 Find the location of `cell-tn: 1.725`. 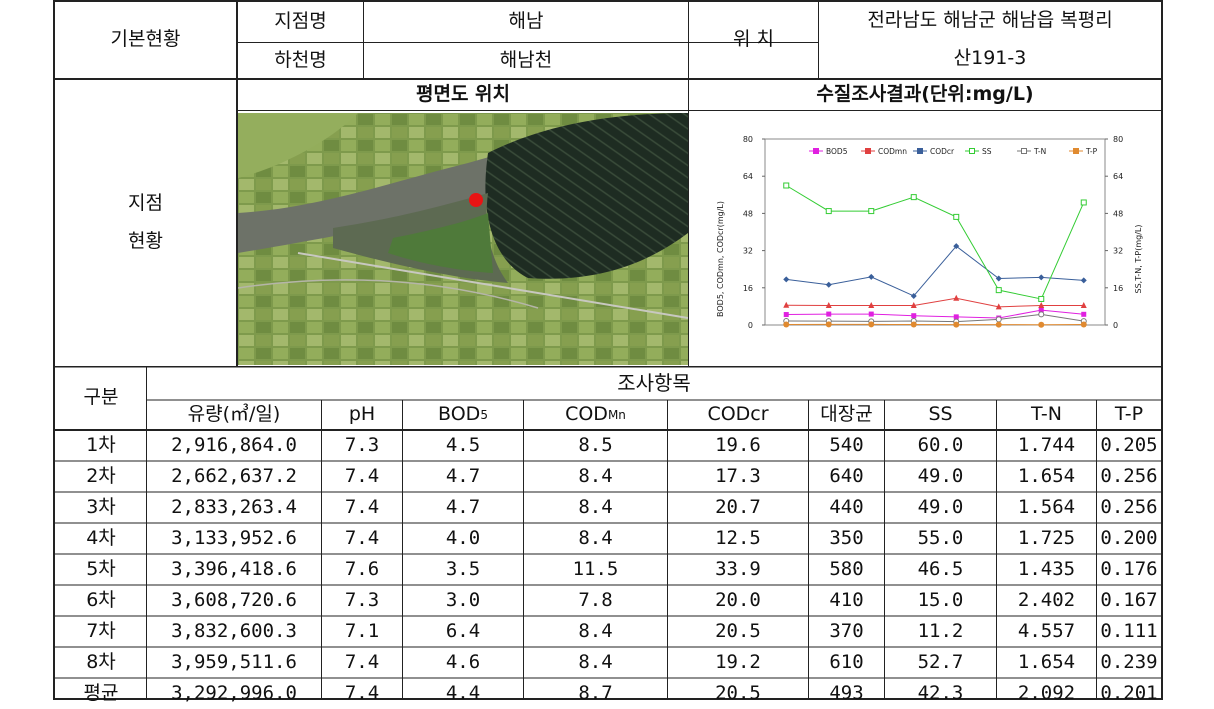

cell-tn: 1.725 is located at coordinates (1046, 537).